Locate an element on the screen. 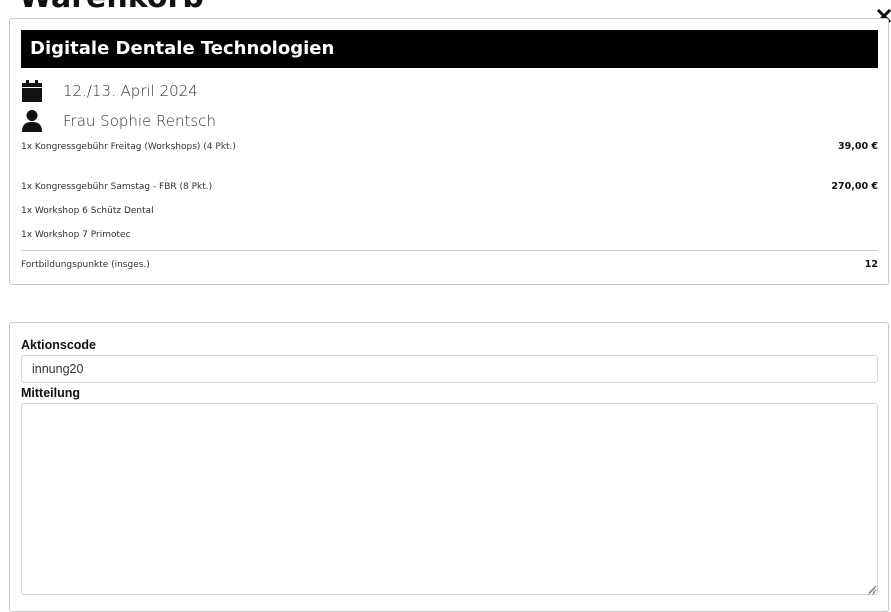 This screenshot has height=612, width=891. line-item-description: 1x Workshop 7 Primotec is located at coordinates (76, 235).